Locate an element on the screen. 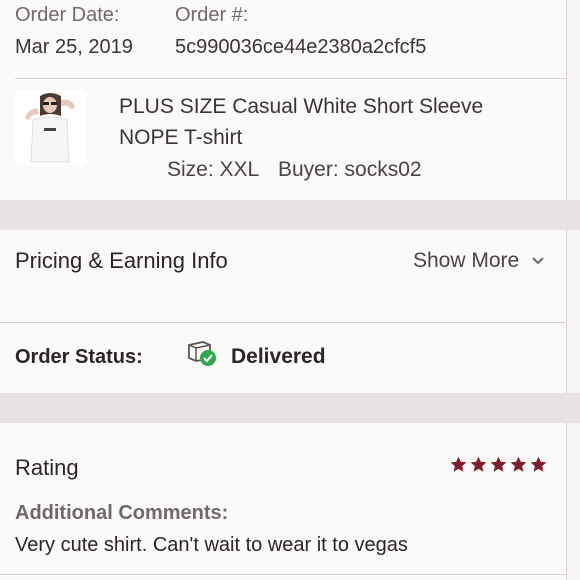  product-title-line2: NOPE T-shirt is located at coordinates (180, 138).